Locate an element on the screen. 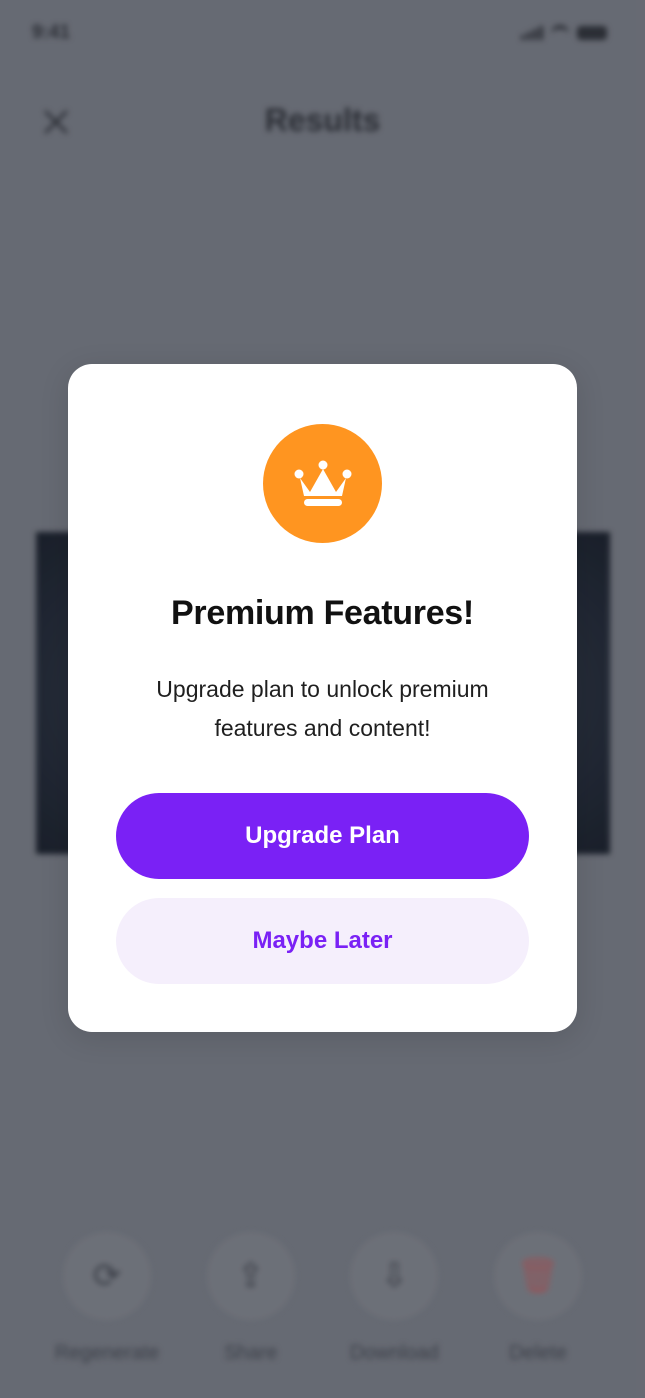 This screenshot has height=1398, width=645. crown-icon is located at coordinates (322, 483).